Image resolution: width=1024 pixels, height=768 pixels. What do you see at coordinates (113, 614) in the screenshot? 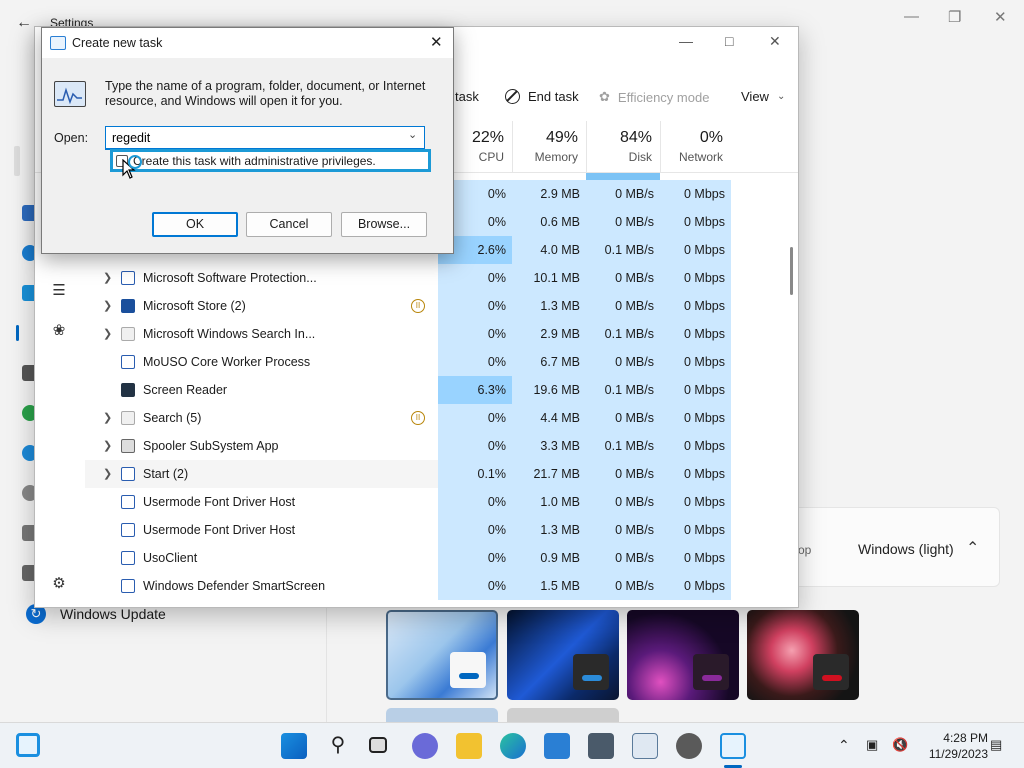
I see `sidebar-item-label: Windows Update` at bounding box center [113, 614].